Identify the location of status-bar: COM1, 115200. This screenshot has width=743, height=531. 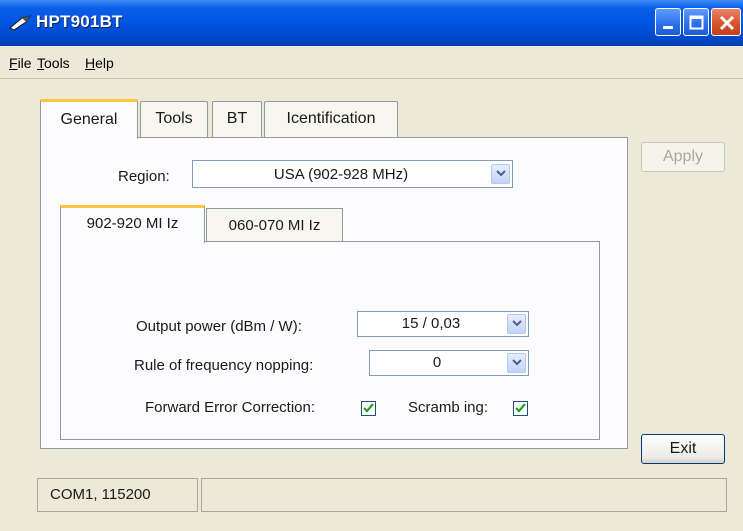
(371, 499).